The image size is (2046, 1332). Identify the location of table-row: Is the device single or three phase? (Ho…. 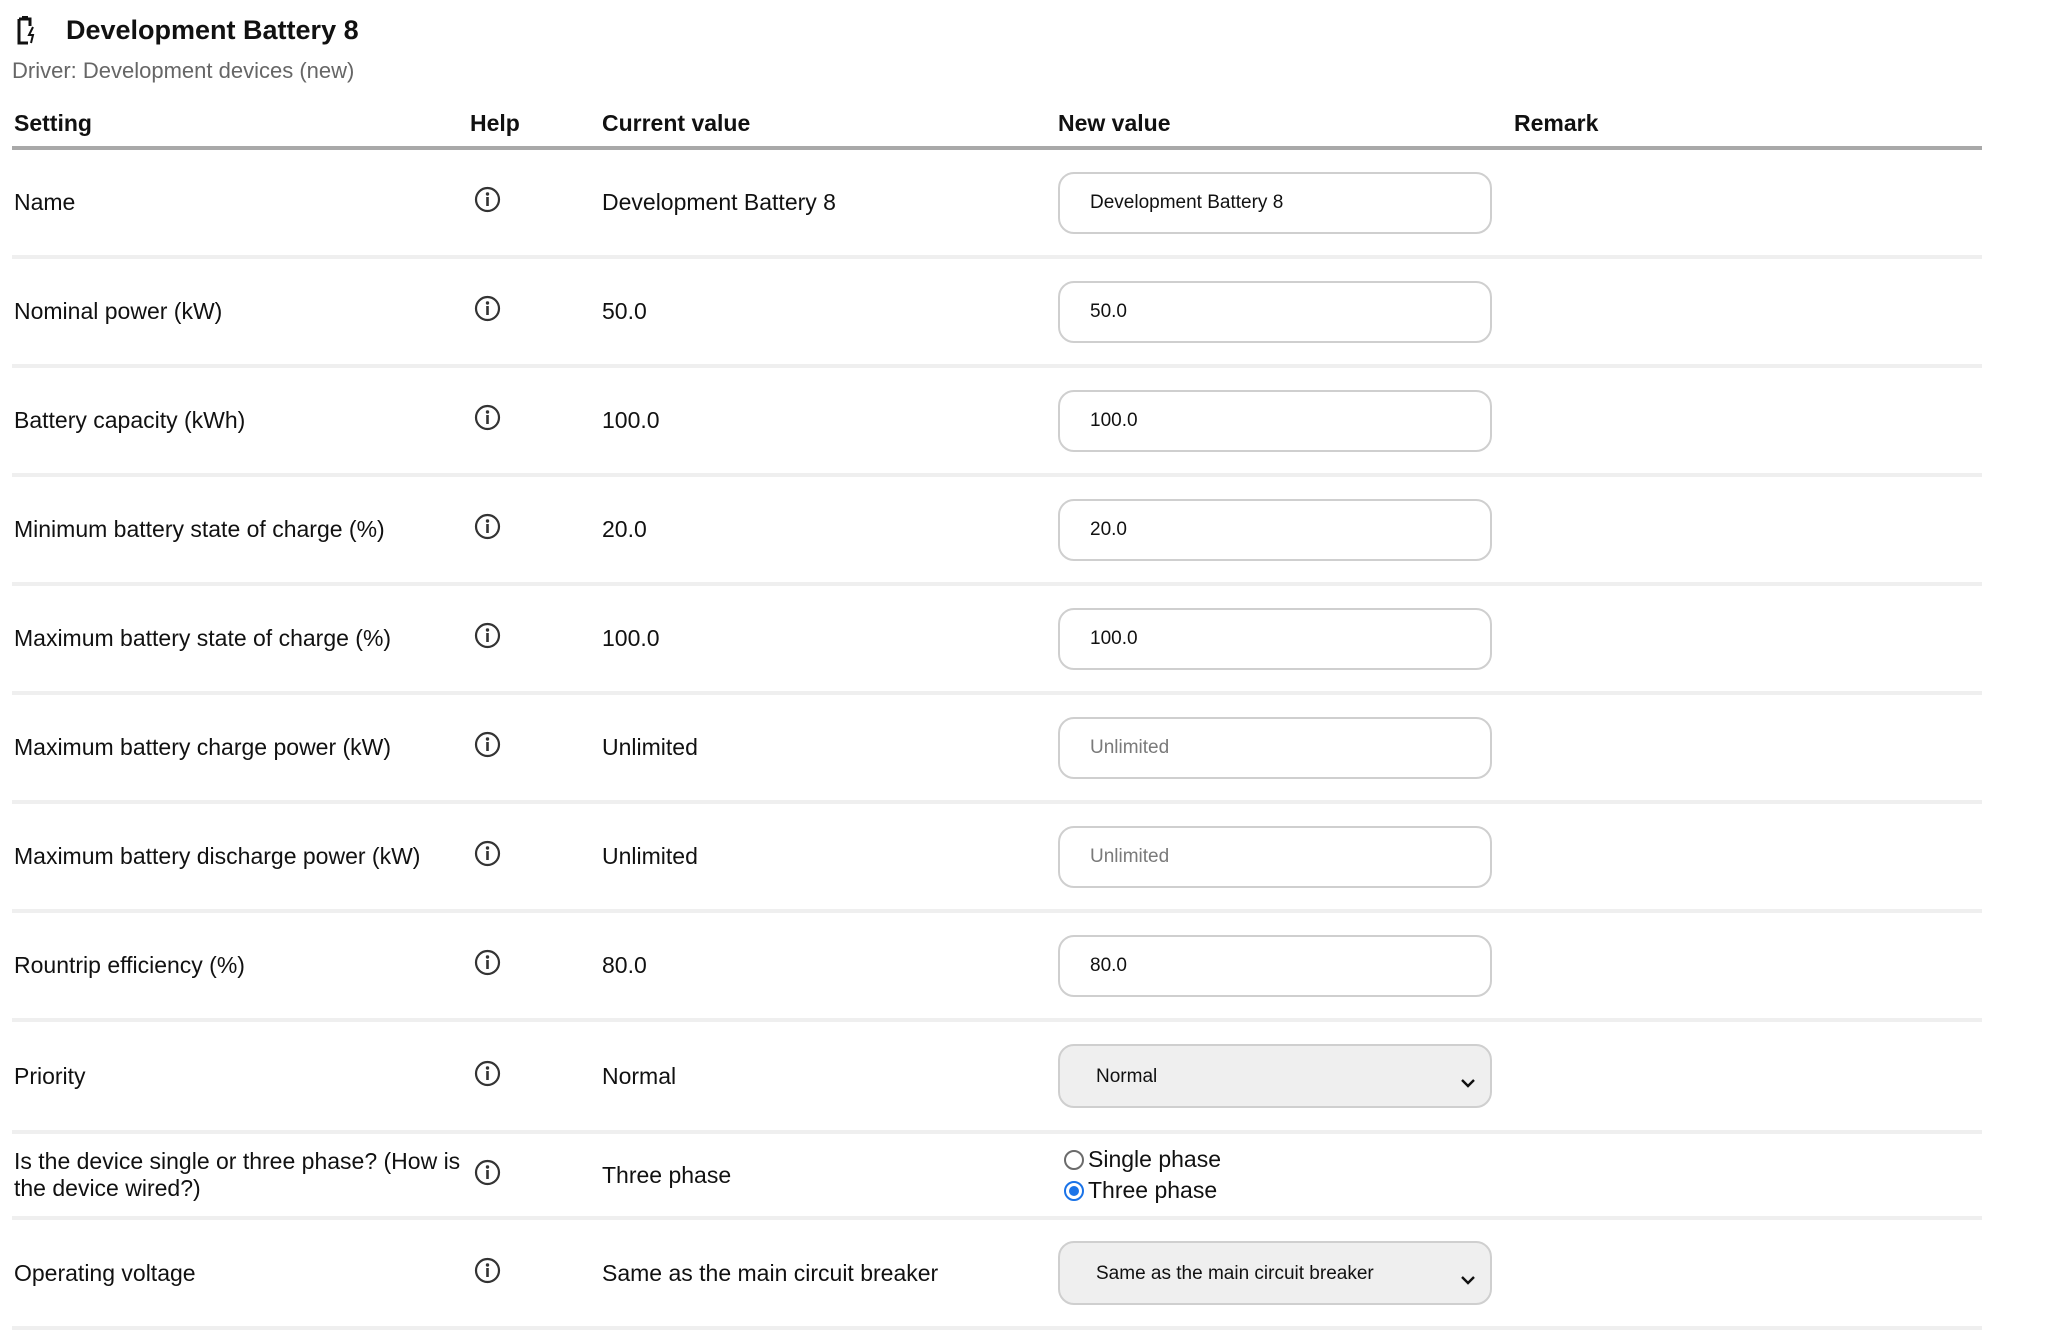
(997, 1176).